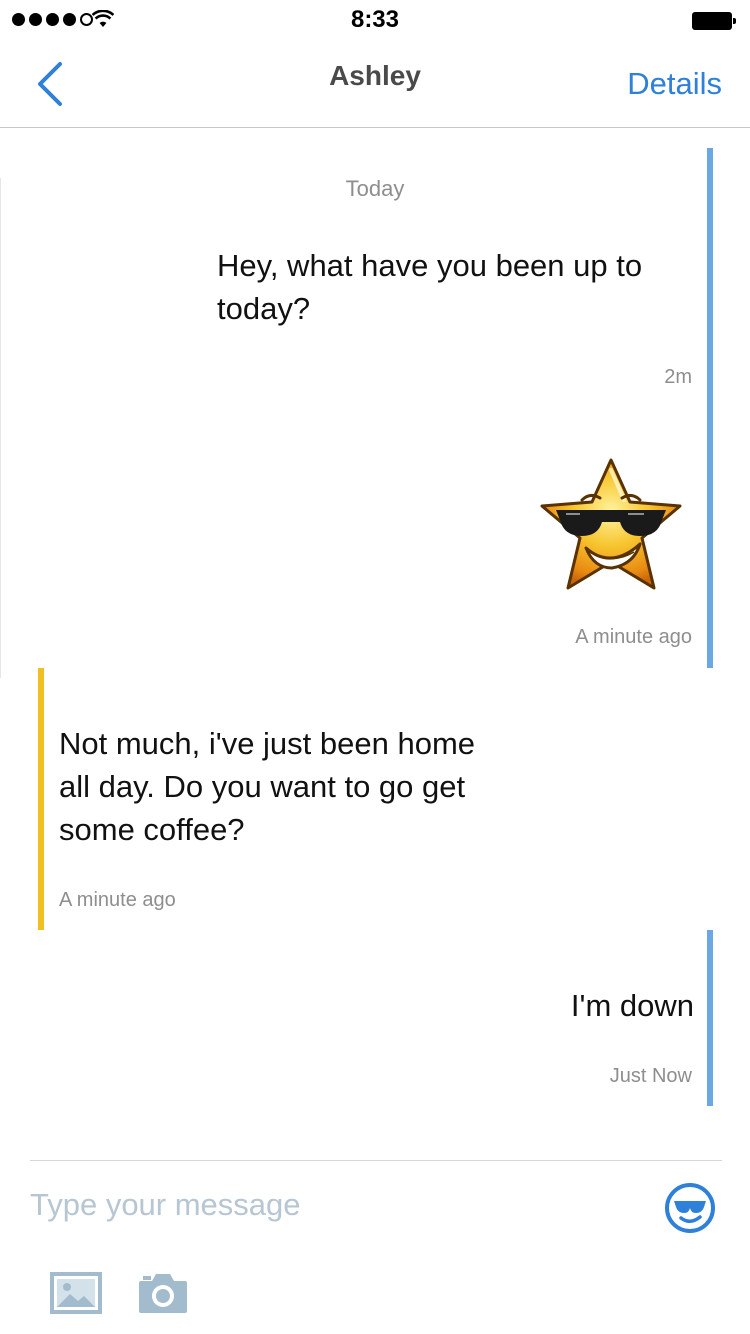 The height and width of the screenshot is (1334, 750). What do you see at coordinates (41, 799) in the screenshot?
I see `incoming-accent-bar` at bounding box center [41, 799].